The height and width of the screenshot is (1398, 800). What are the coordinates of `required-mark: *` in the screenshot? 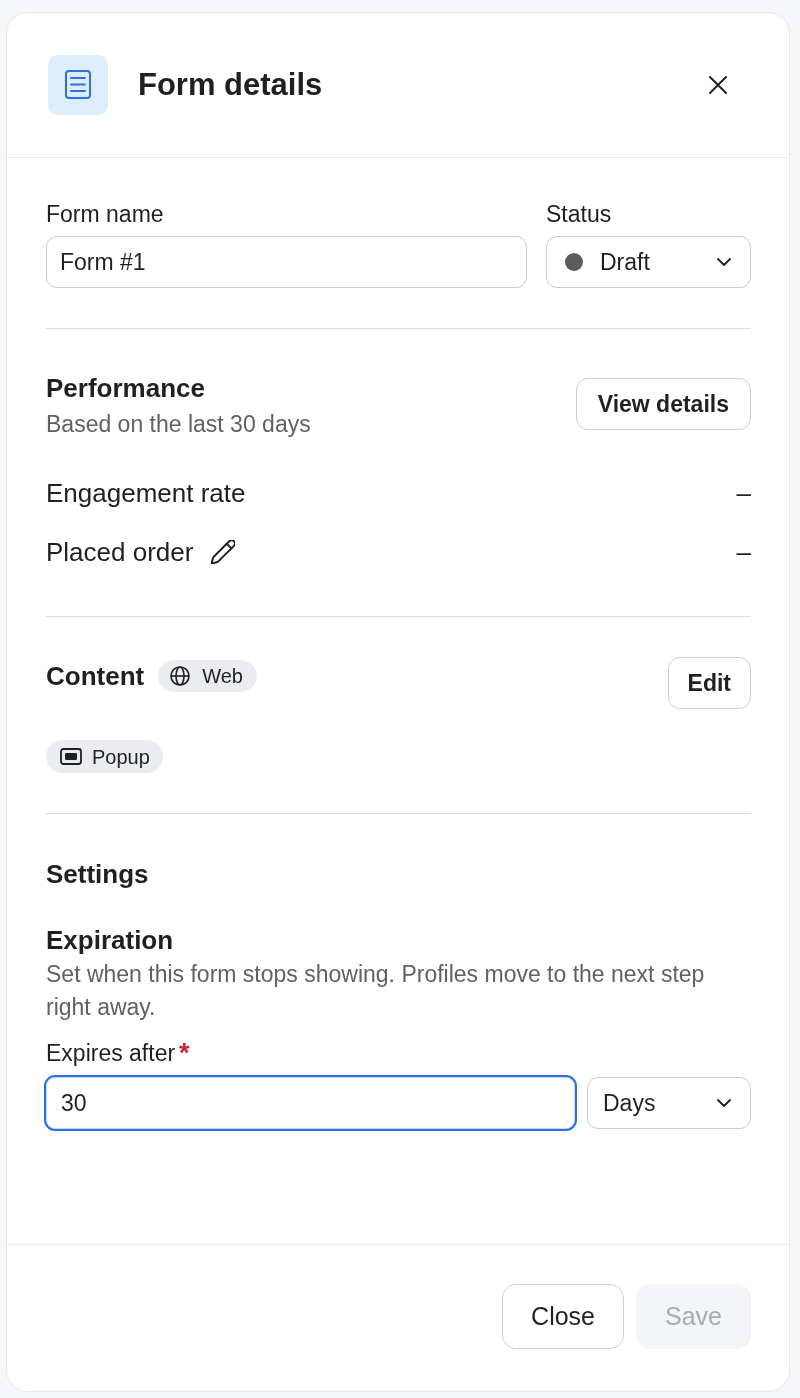 It's located at (184, 1053).